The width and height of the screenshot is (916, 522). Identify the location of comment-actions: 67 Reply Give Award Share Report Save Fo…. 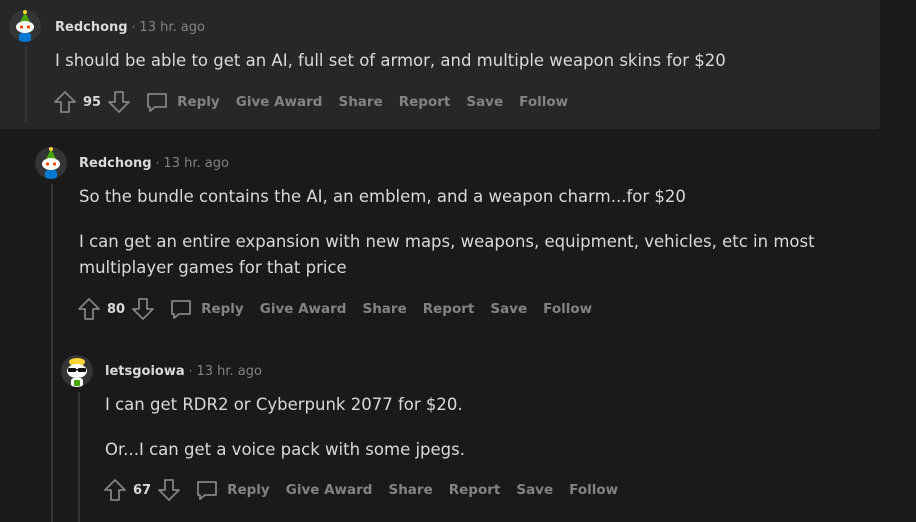
(368, 490).